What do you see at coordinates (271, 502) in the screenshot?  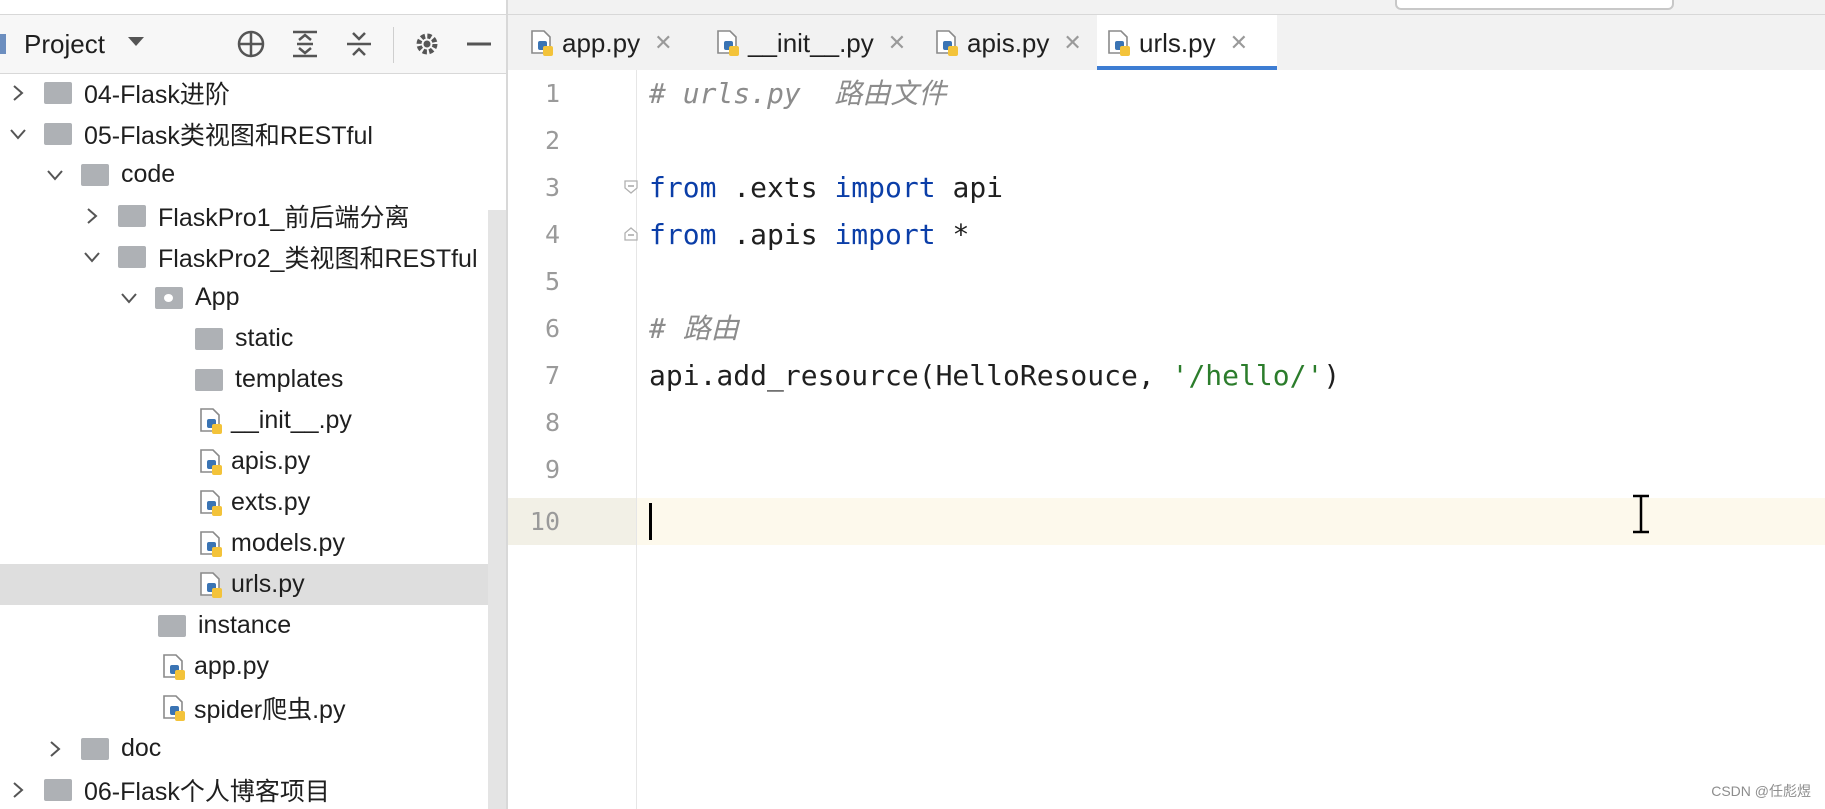 I see `tree-item-label: exts.py` at bounding box center [271, 502].